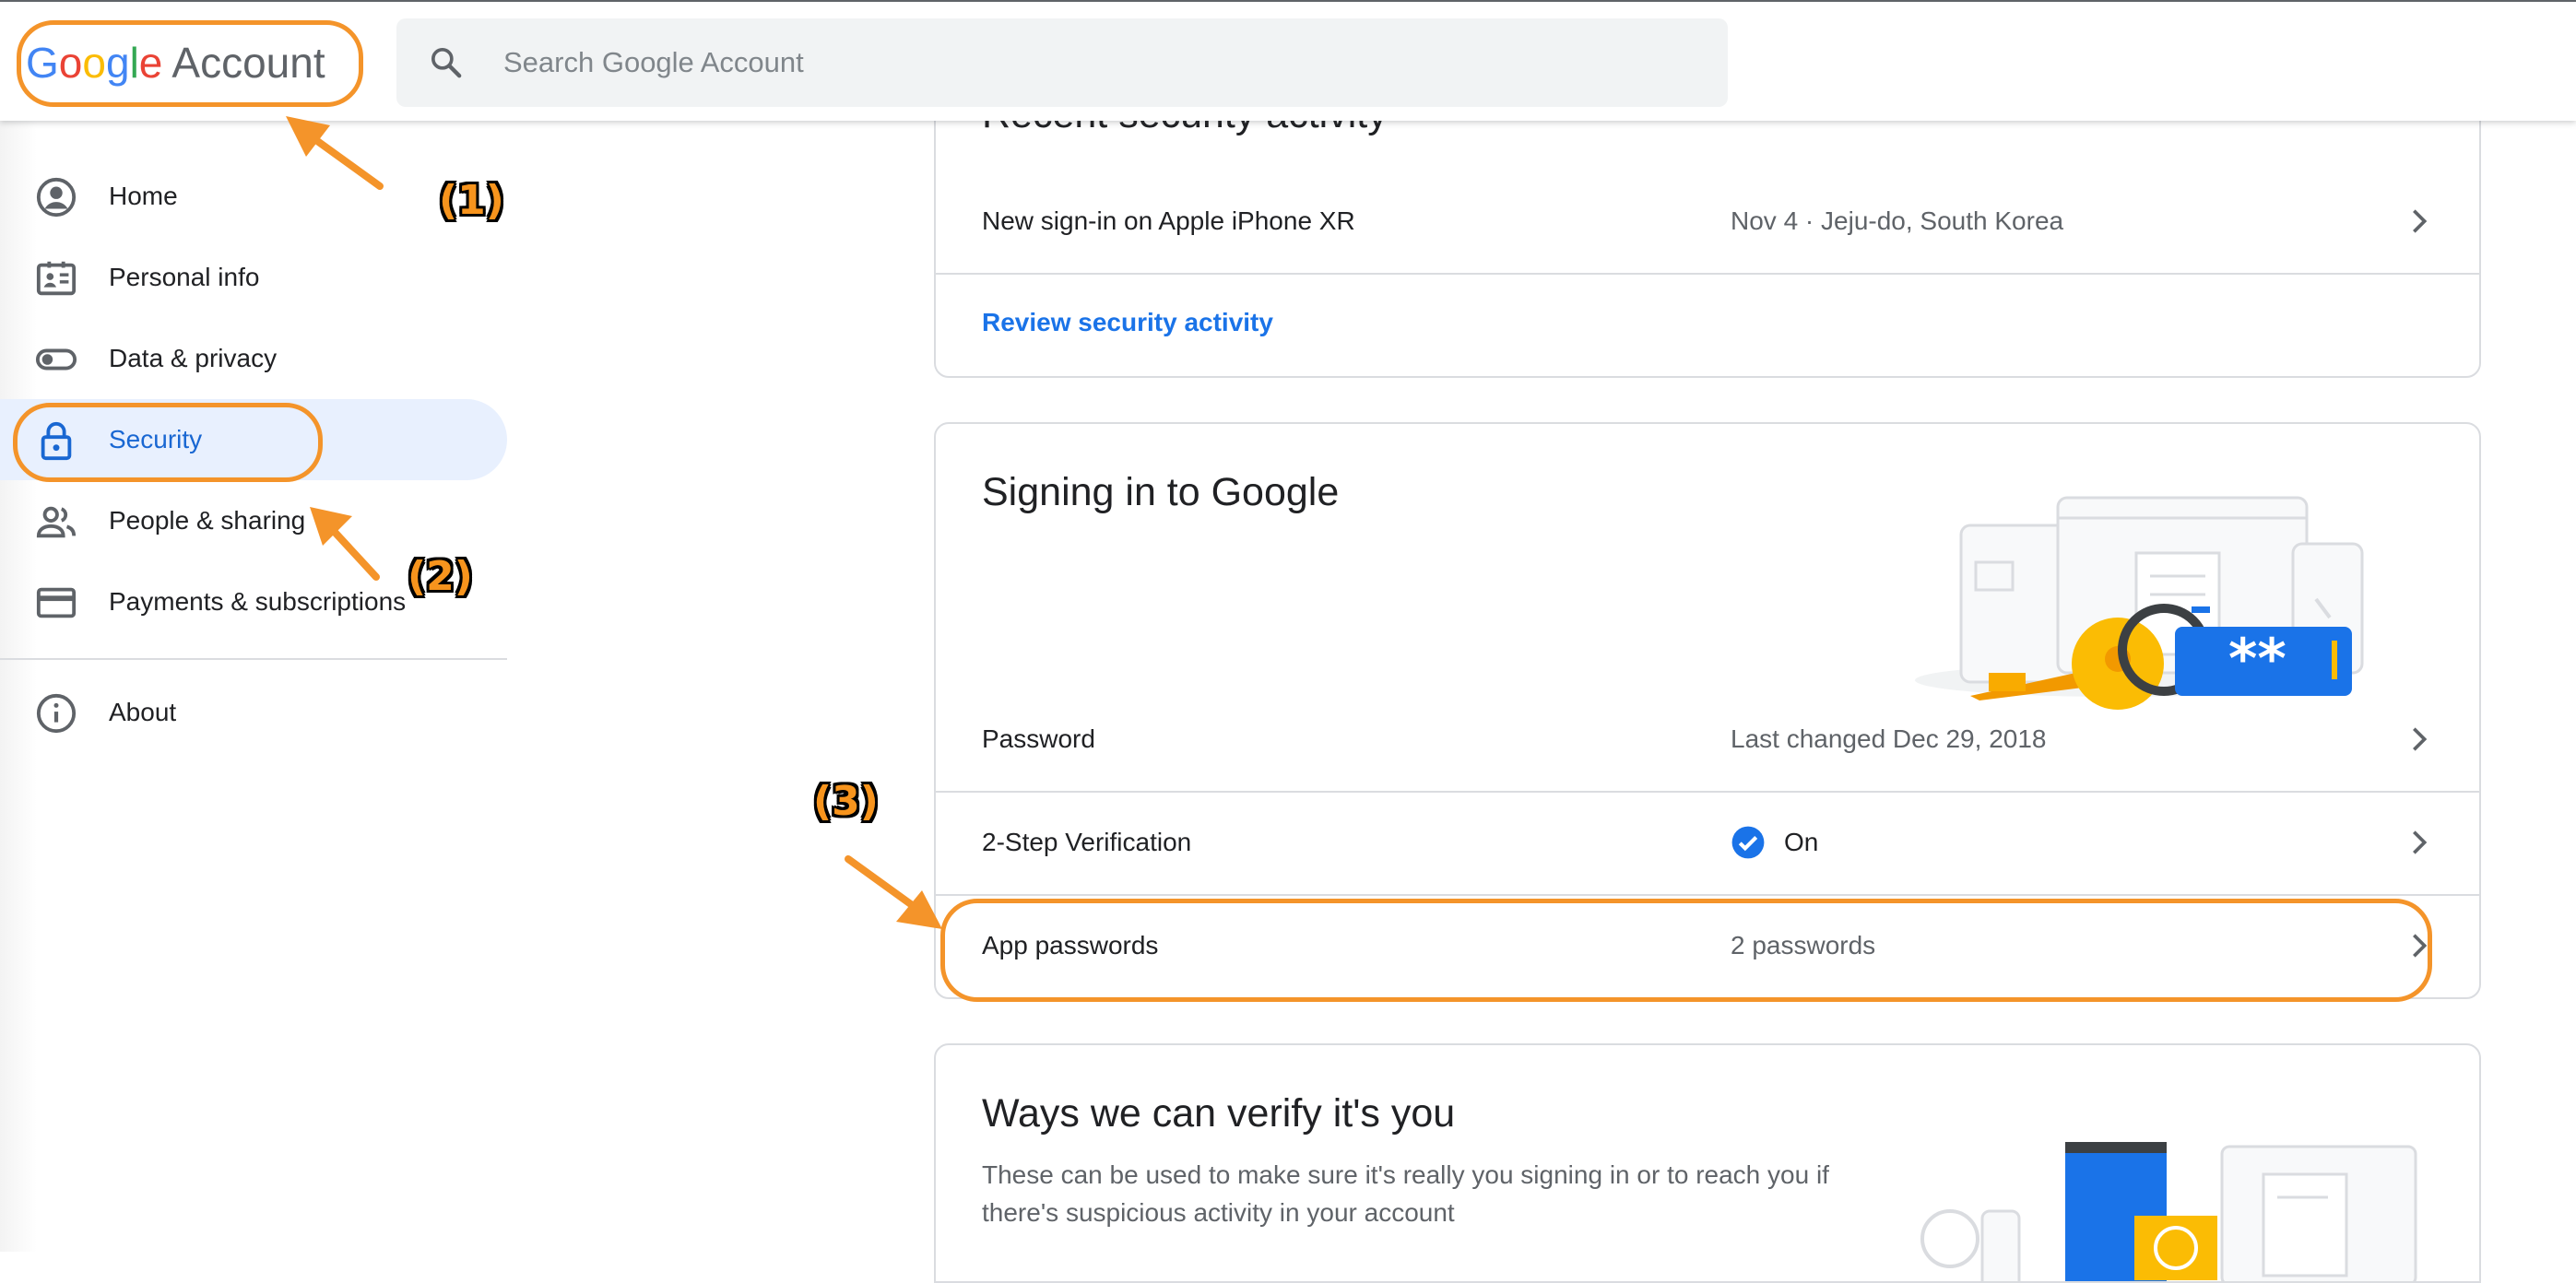 The height and width of the screenshot is (1283, 2576). I want to click on sidebar-item-personal-info: Personal info, so click(253, 277).